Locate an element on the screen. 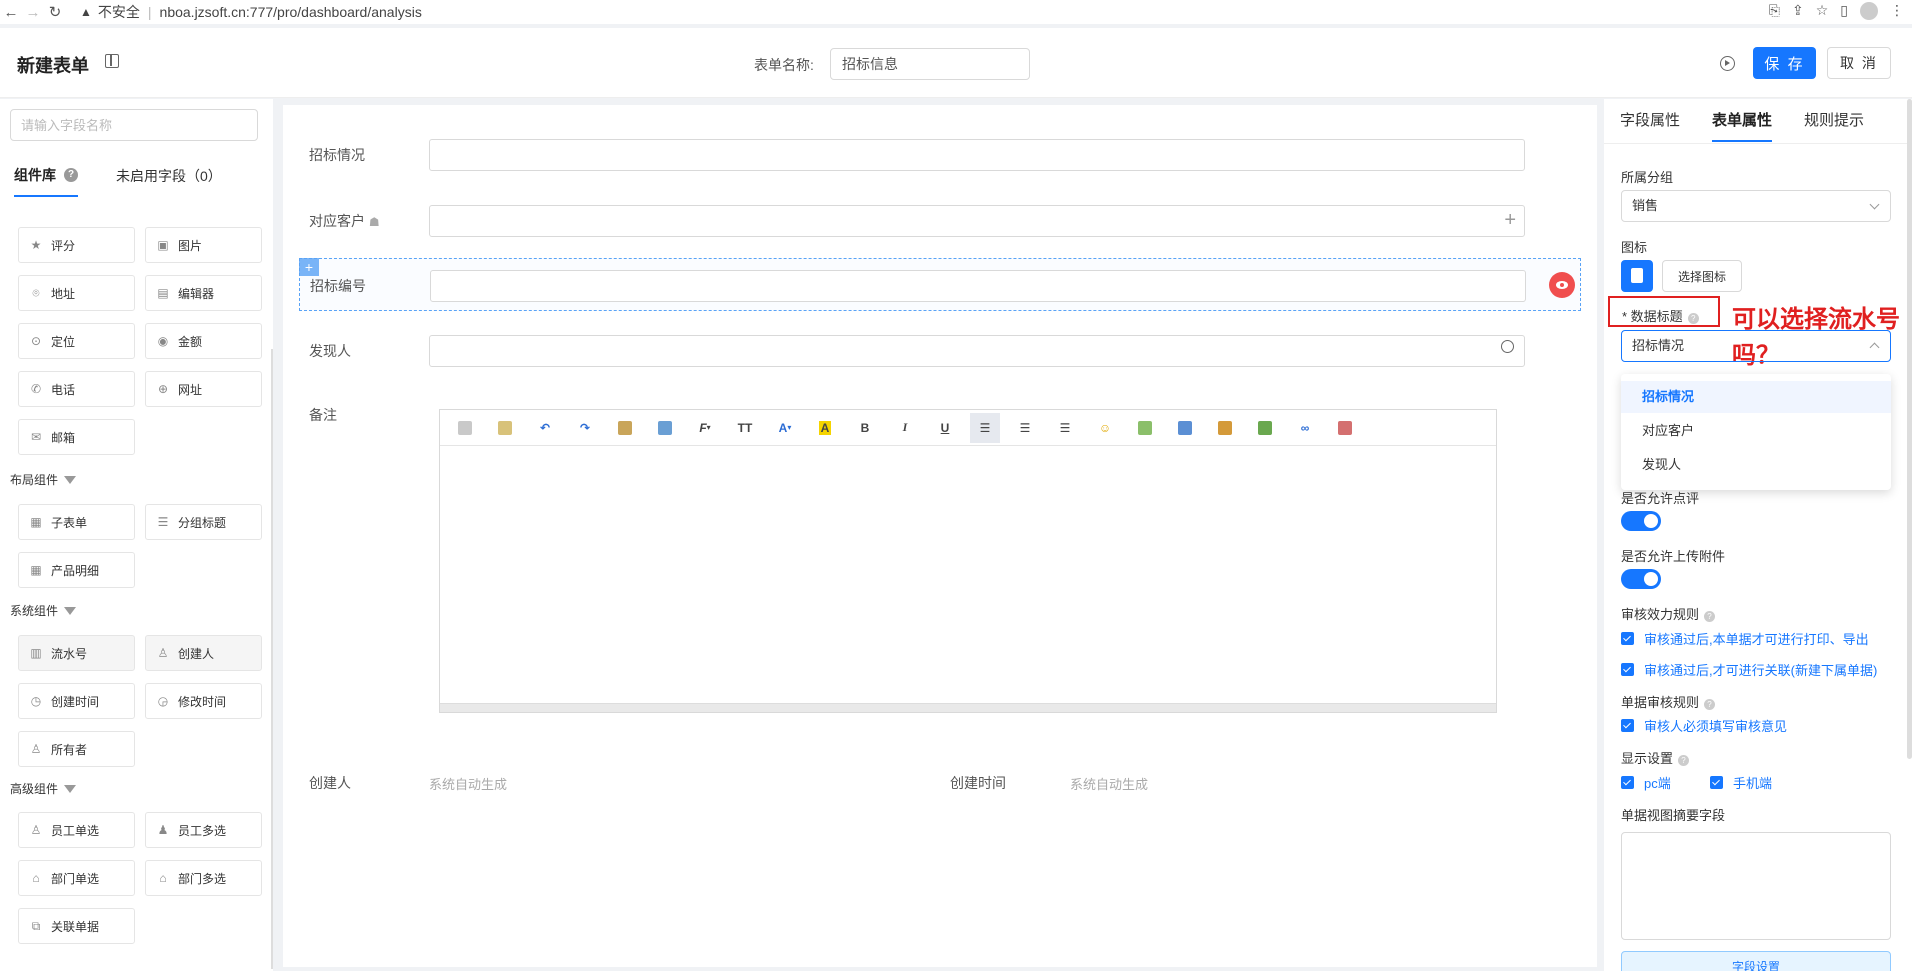  layout-icon is located at coordinates (112, 61).